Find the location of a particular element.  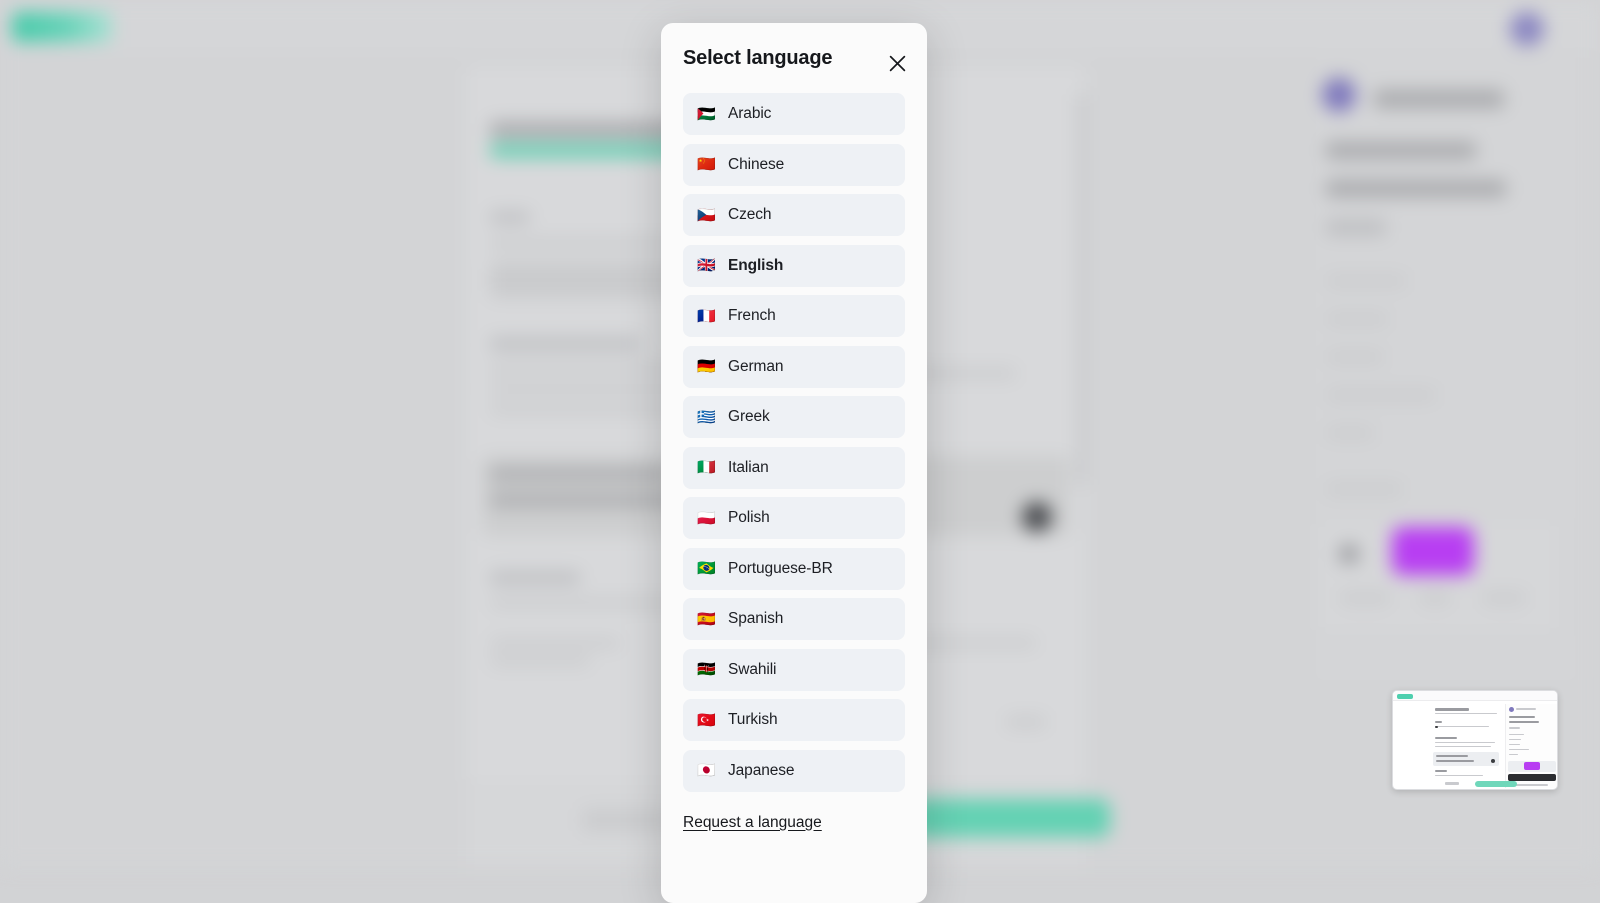

close-icon is located at coordinates (897, 63).